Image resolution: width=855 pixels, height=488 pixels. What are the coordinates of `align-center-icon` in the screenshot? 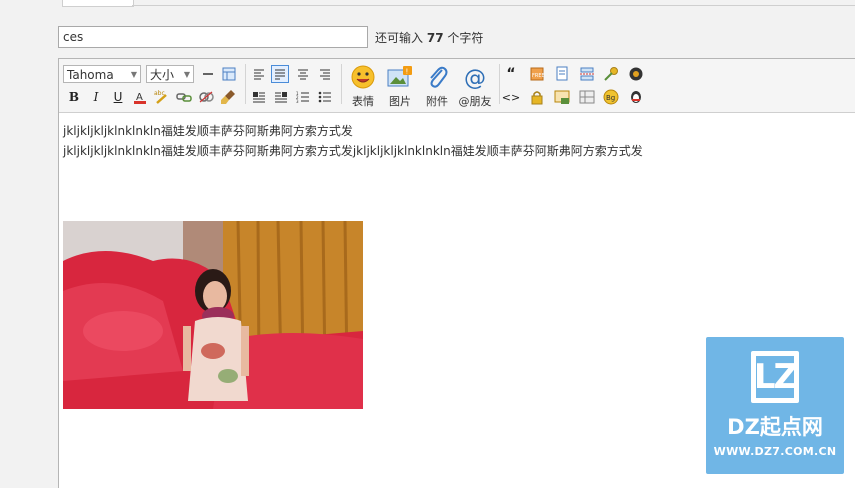 It's located at (303, 74).